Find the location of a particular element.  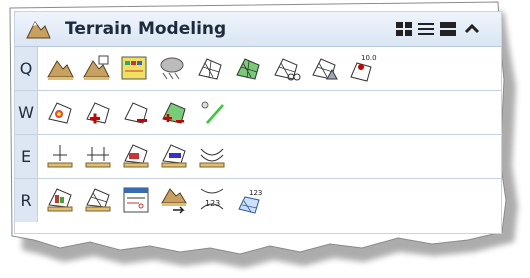

row-key: R is located at coordinates (26, 200).